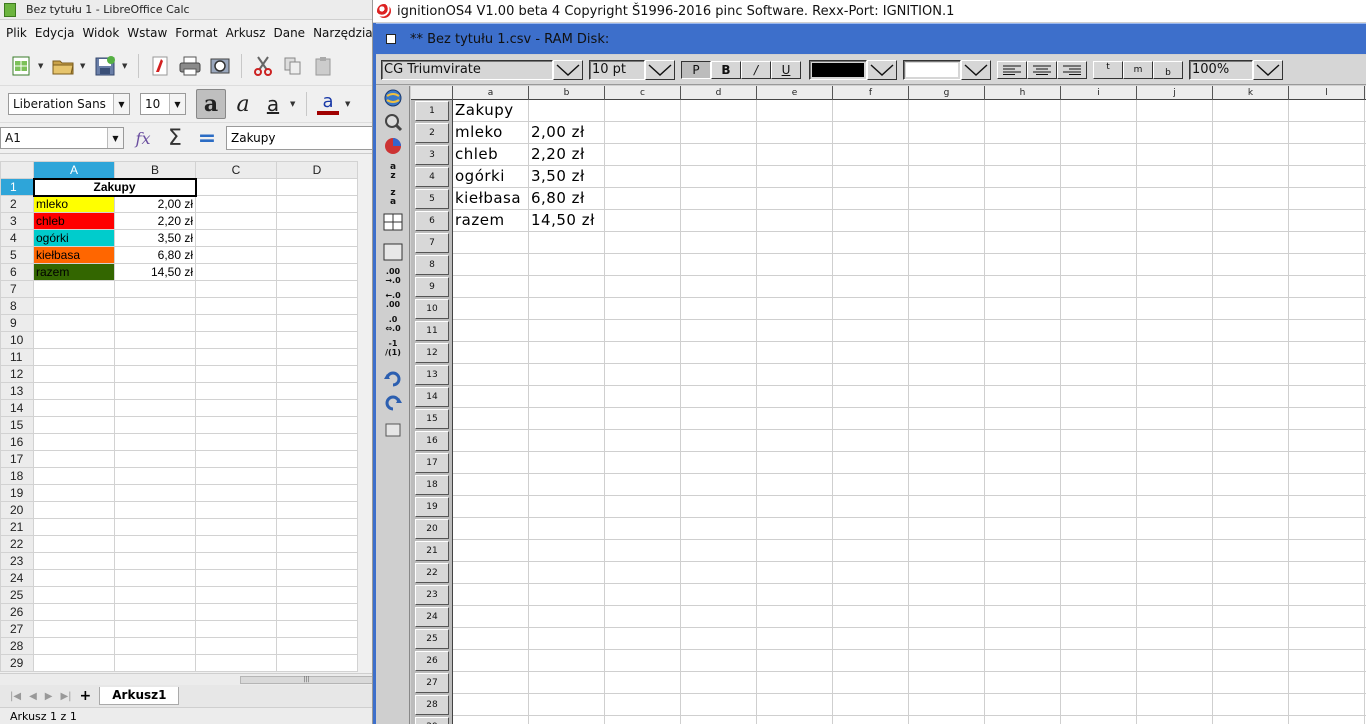 This screenshot has height=724, width=1366. I want to click on row-header: 27, so click(17, 629).